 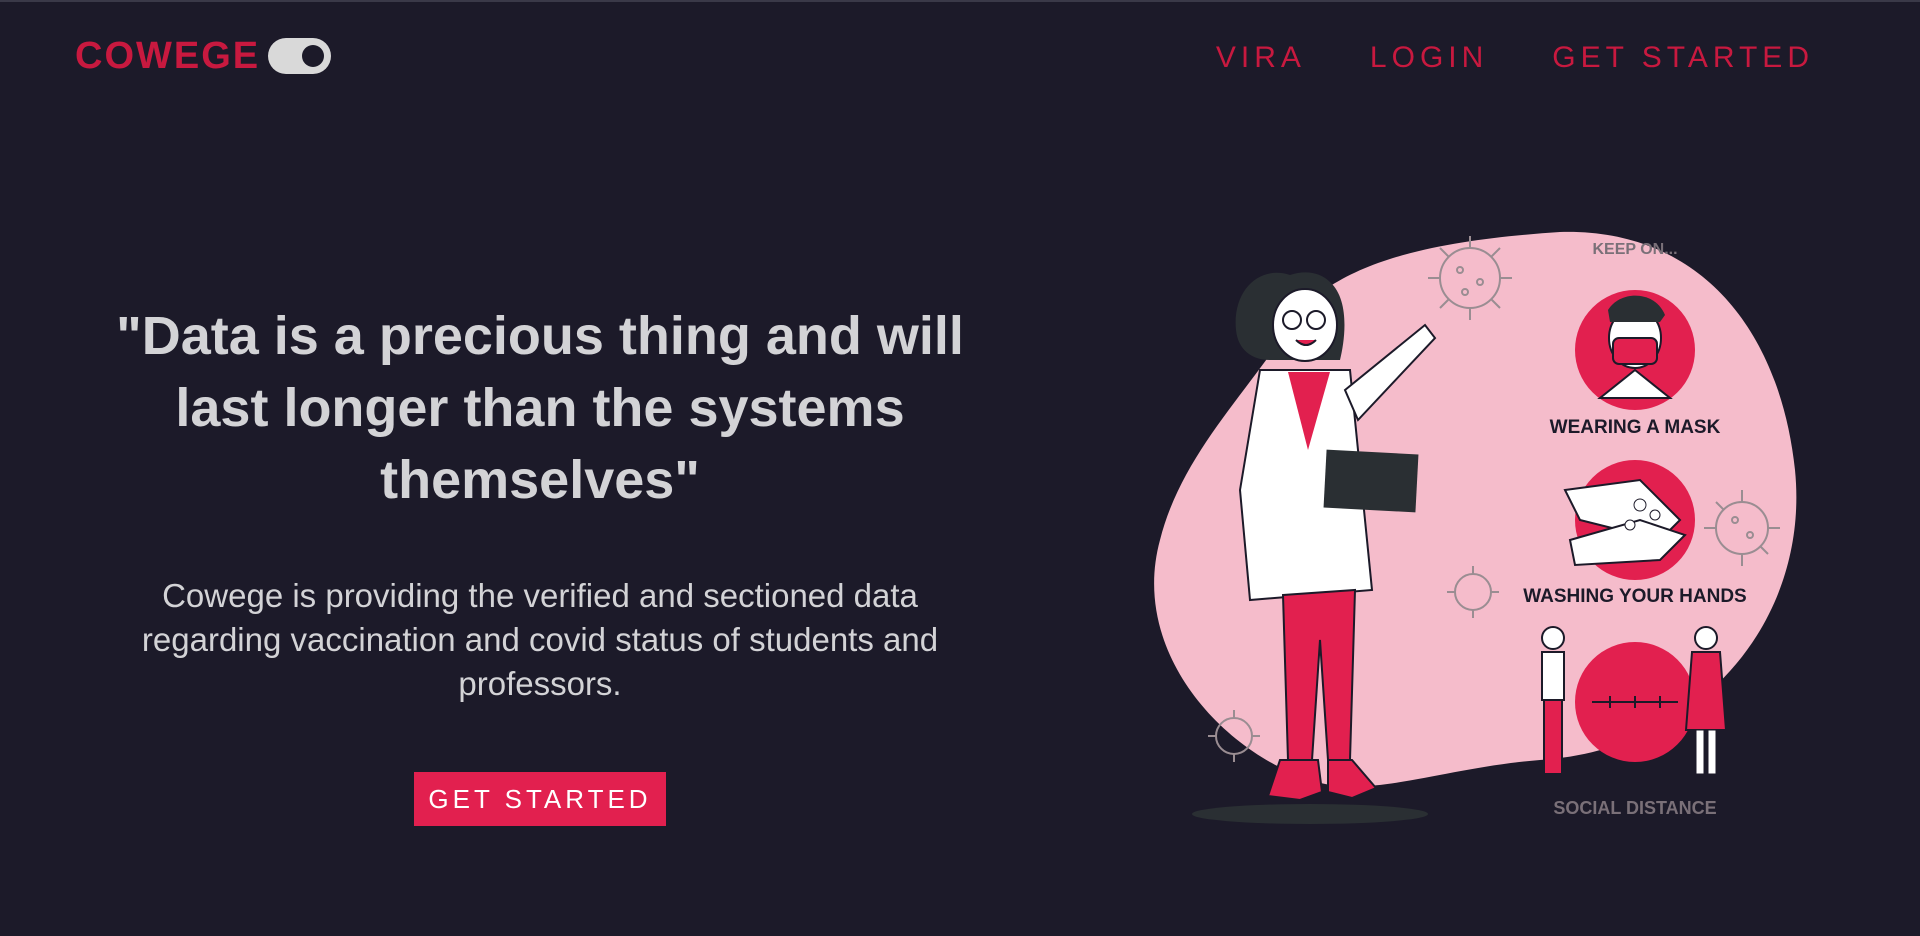 What do you see at coordinates (313, 56) in the screenshot?
I see `toggle-knob` at bounding box center [313, 56].